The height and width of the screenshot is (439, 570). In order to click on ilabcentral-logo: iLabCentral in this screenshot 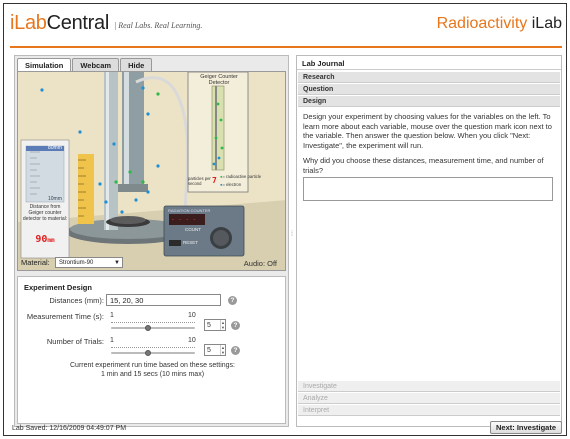, I will do `click(59, 23)`.